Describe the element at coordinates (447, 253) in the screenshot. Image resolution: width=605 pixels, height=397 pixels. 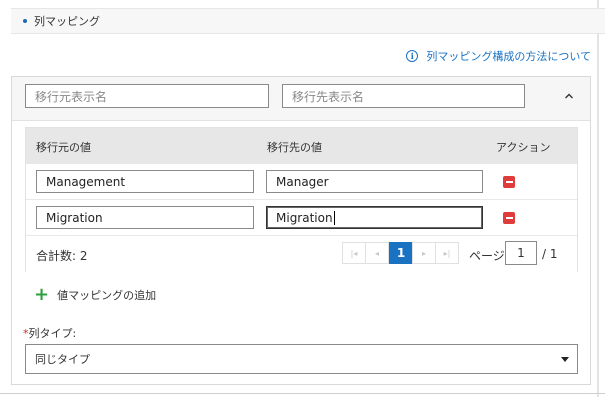
I see `last-page-button: ▸|` at that location.